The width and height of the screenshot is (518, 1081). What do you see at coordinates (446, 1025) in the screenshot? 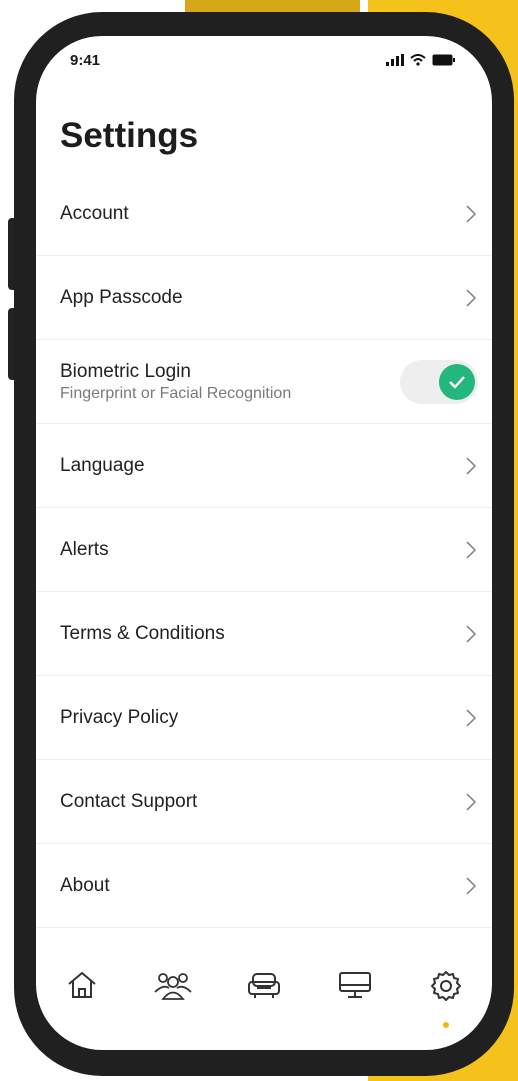
I see `active-tab-indicator` at bounding box center [446, 1025].